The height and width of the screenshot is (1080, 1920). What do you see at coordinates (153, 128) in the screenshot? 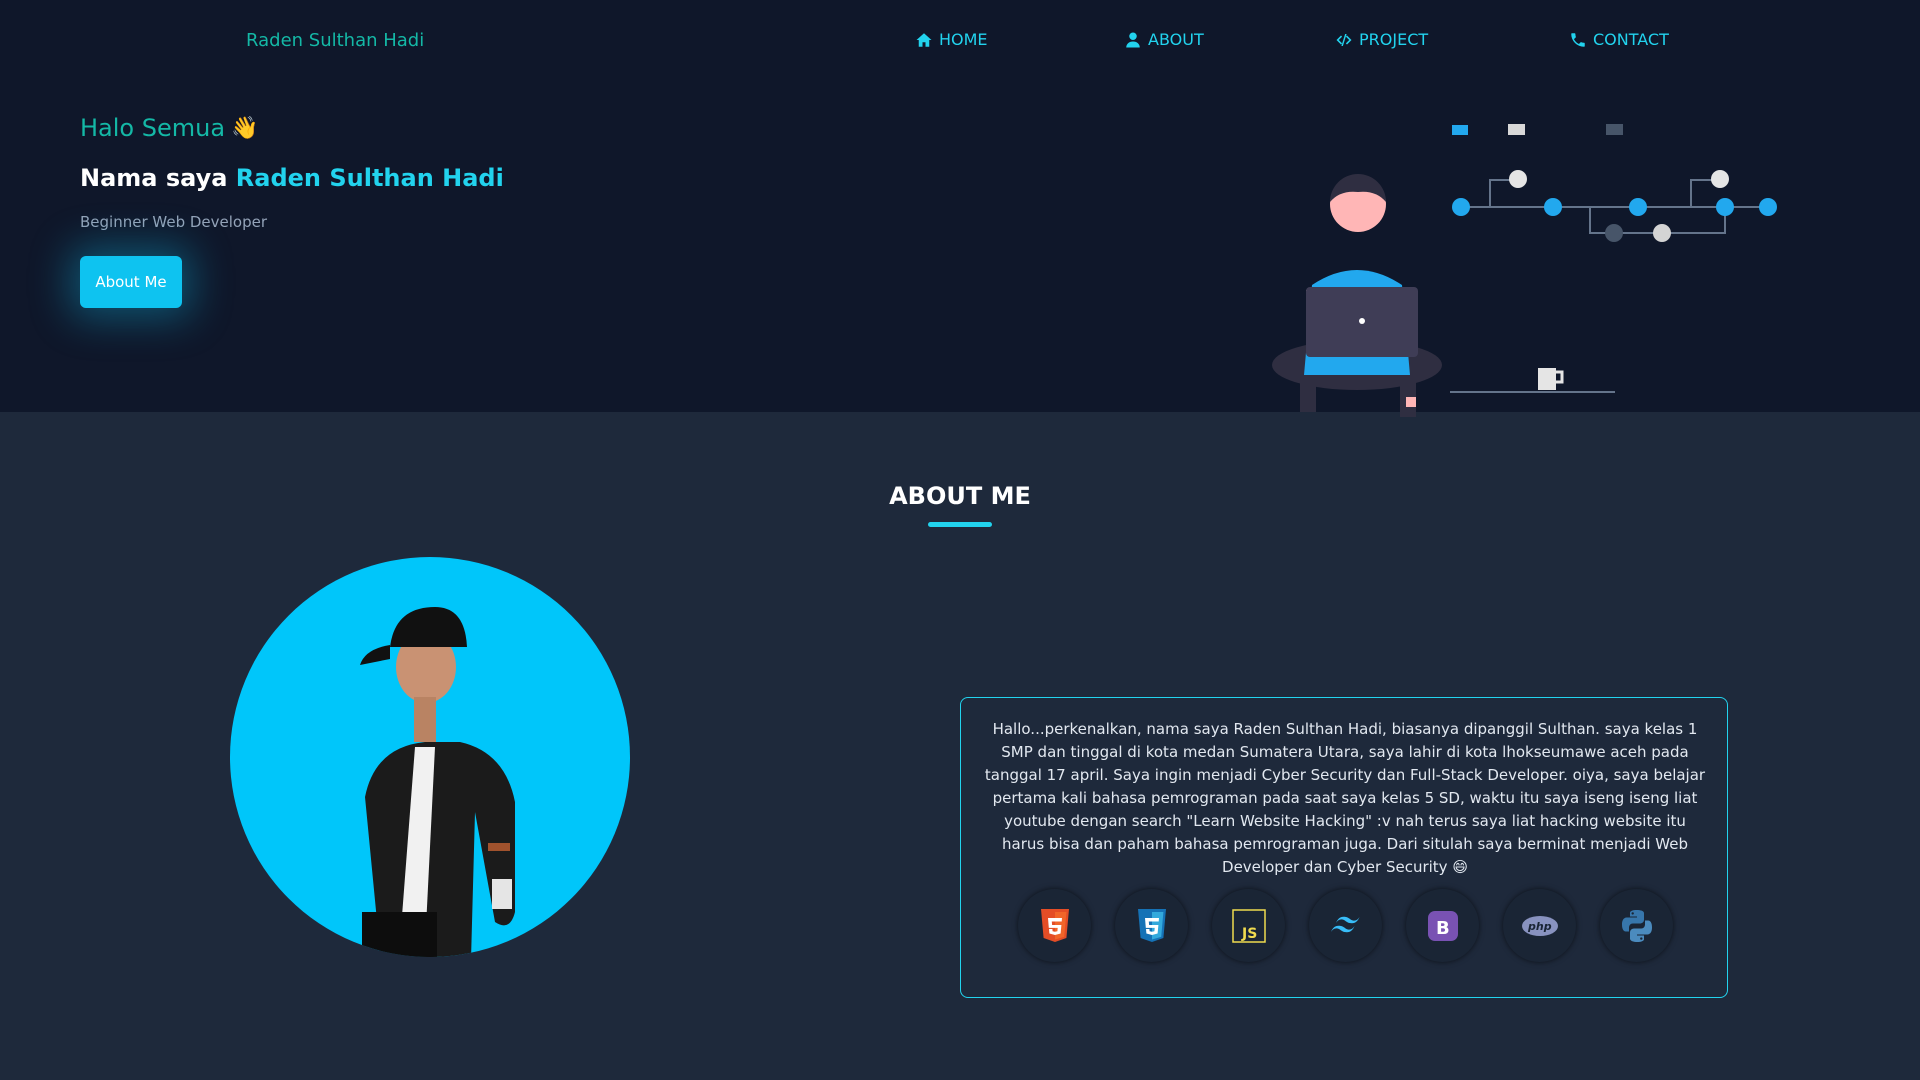
I see `greeting-text: Halo Semua` at bounding box center [153, 128].